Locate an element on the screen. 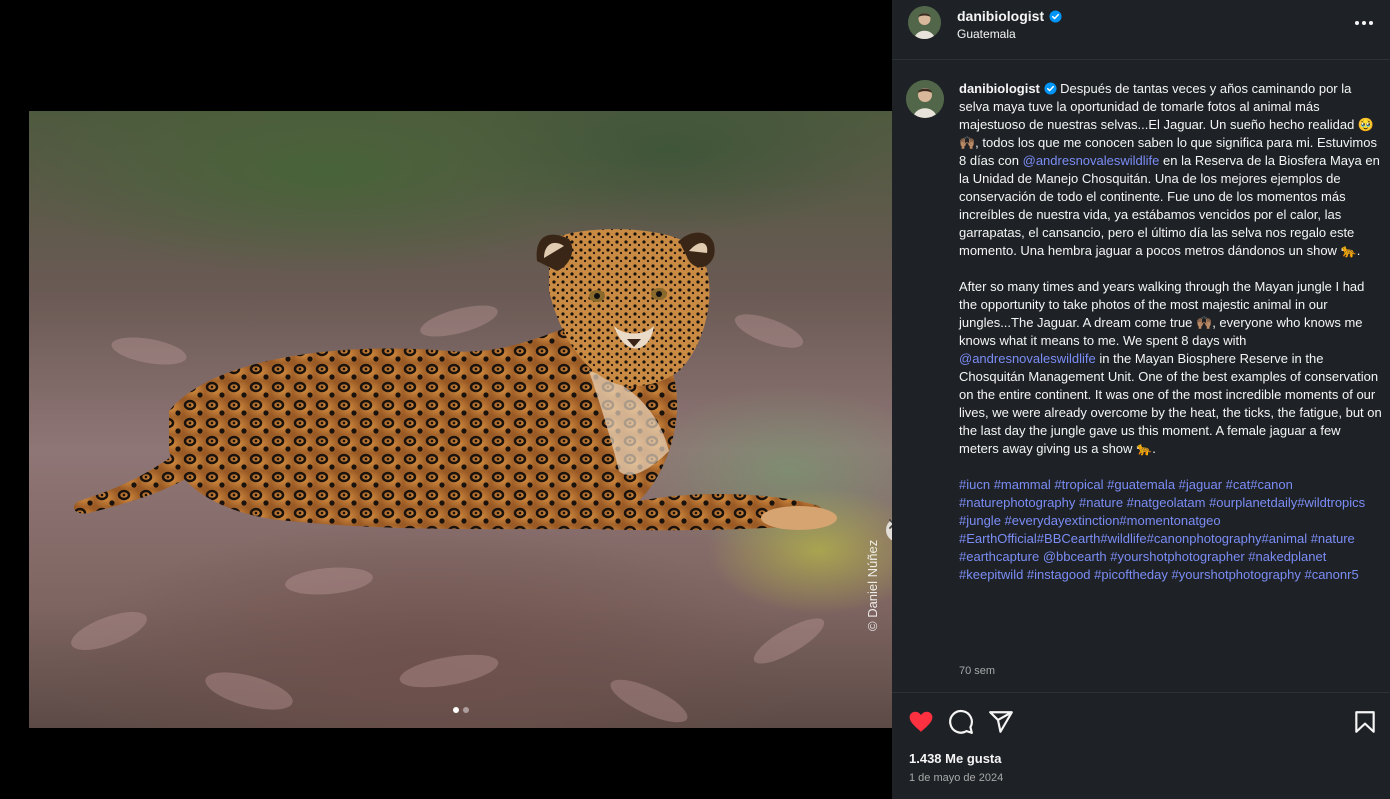 The width and height of the screenshot is (1390, 799). carousel-indicator is located at coordinates (461, 710).